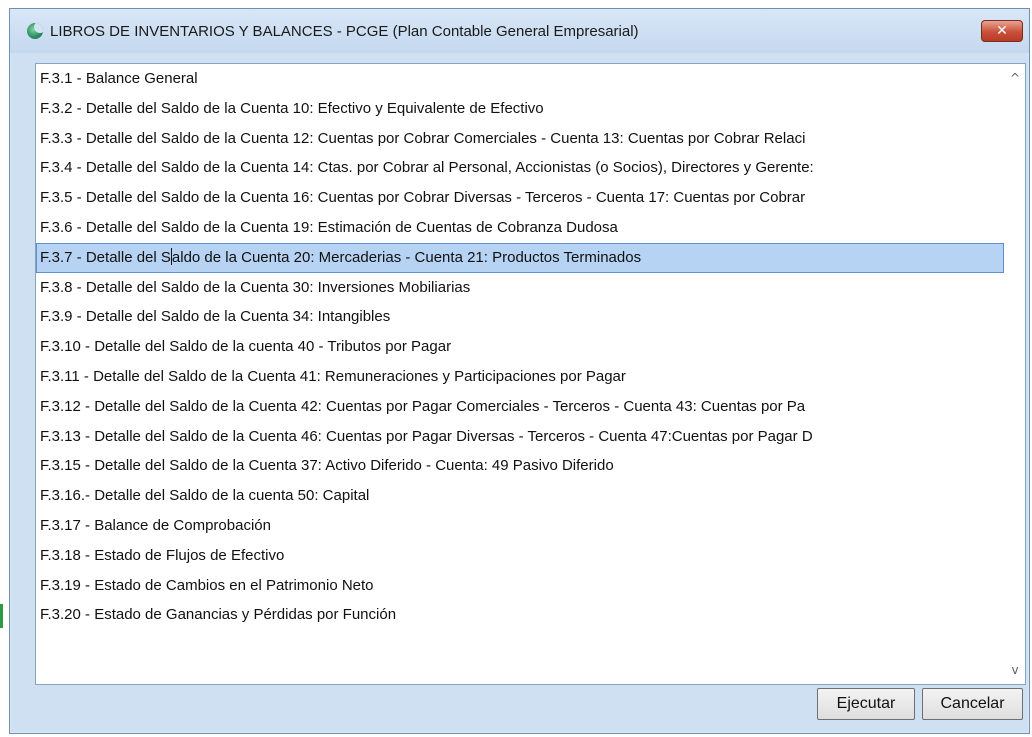  What do you see at coordinates (972, 704) in the screenshot?
I see `cancel-button: Cancelar` at bounding box center [972, 704].